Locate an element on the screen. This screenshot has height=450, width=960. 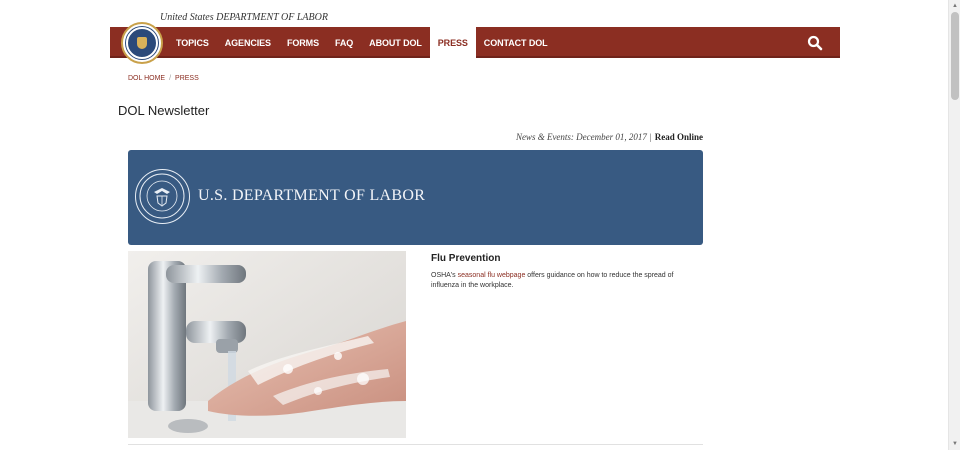
seal-emblem is located at coordinates (142, 43).